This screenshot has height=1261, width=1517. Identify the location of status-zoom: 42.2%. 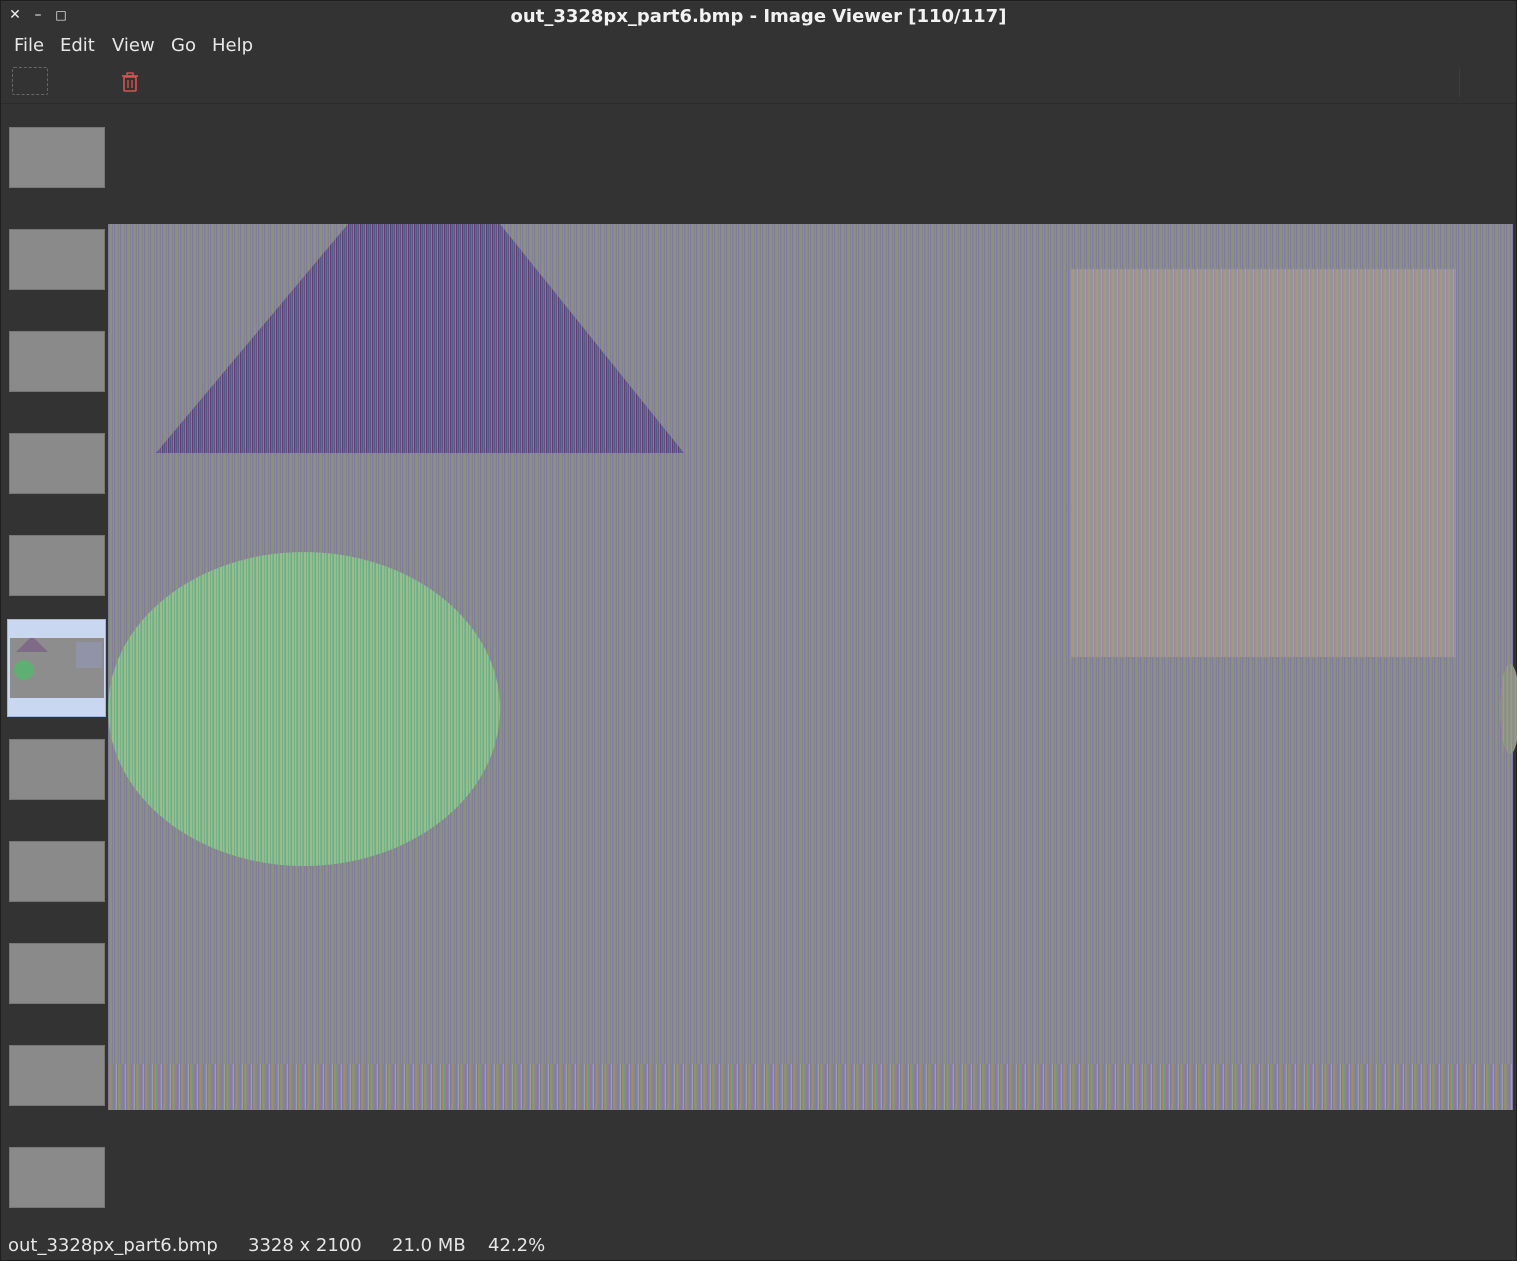
(517, 1245).